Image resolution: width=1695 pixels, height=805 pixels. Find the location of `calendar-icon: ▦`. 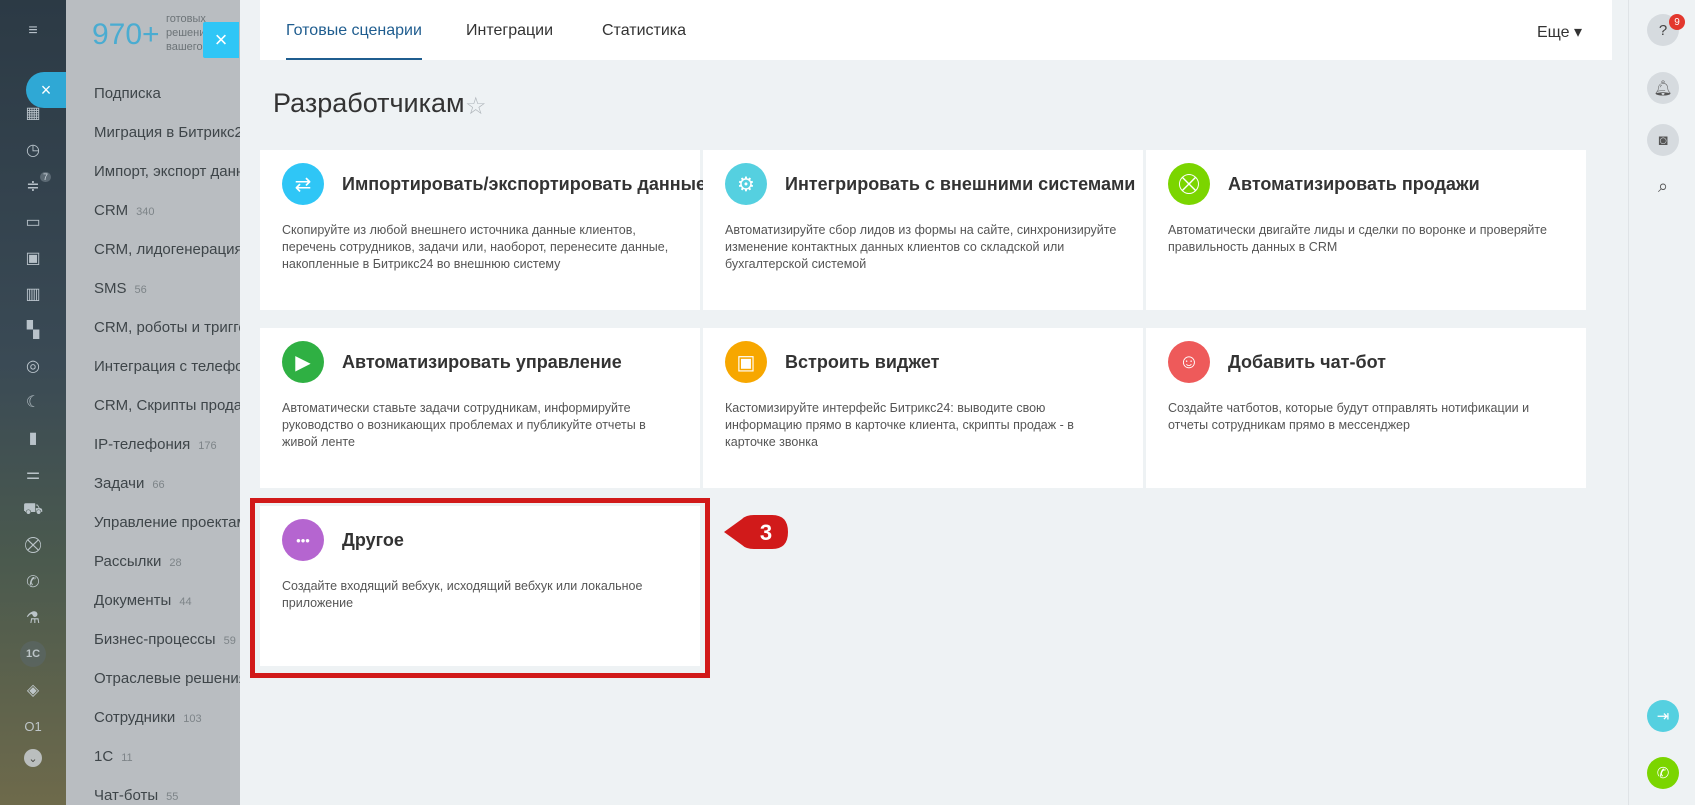

calendar-icon: ▦ is located at coordinates (33, 113).